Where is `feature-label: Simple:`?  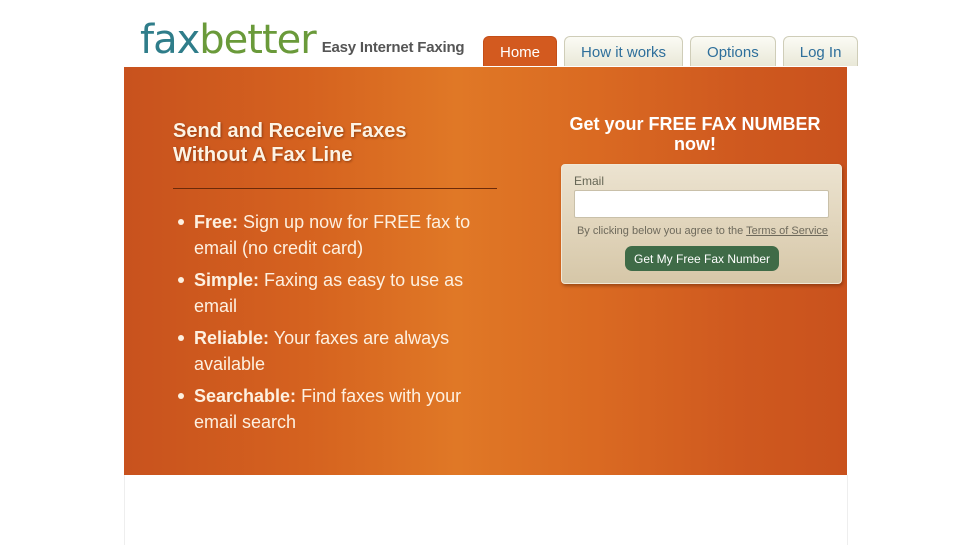 feature-label: Simple: is located at coordinates (227, 280).